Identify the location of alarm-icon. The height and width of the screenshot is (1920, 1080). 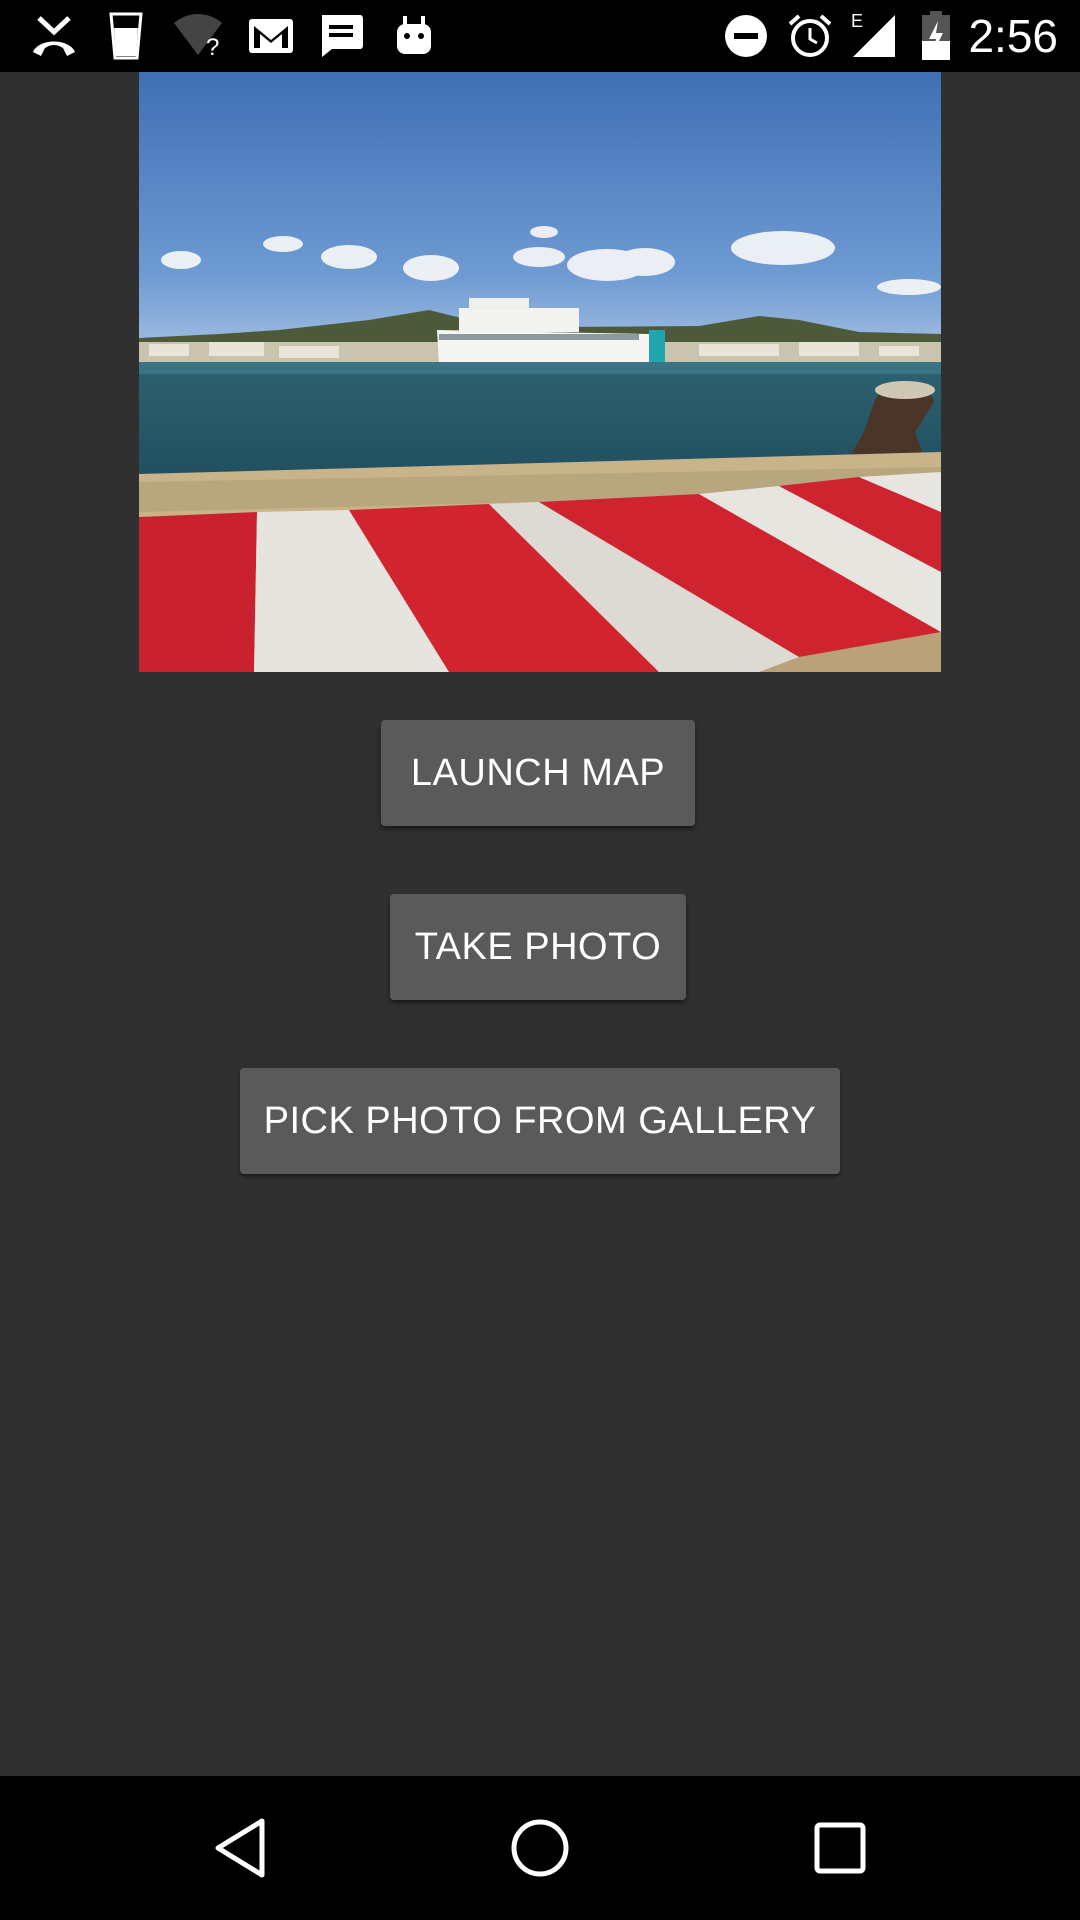
(810, 36).